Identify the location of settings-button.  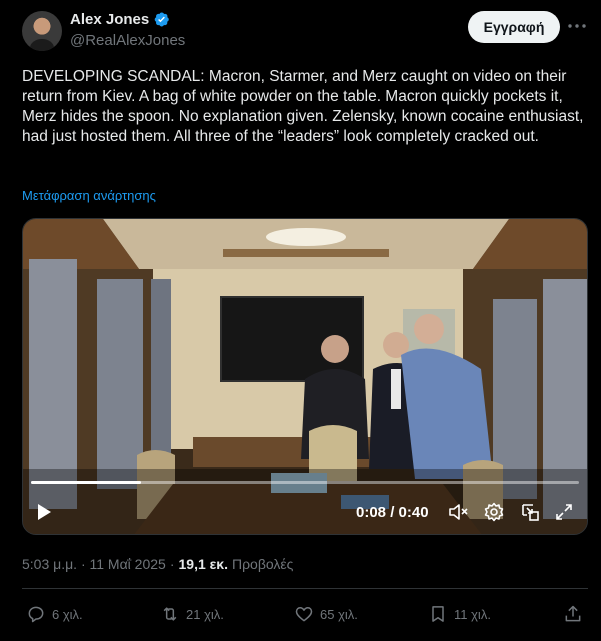
(494, 512).